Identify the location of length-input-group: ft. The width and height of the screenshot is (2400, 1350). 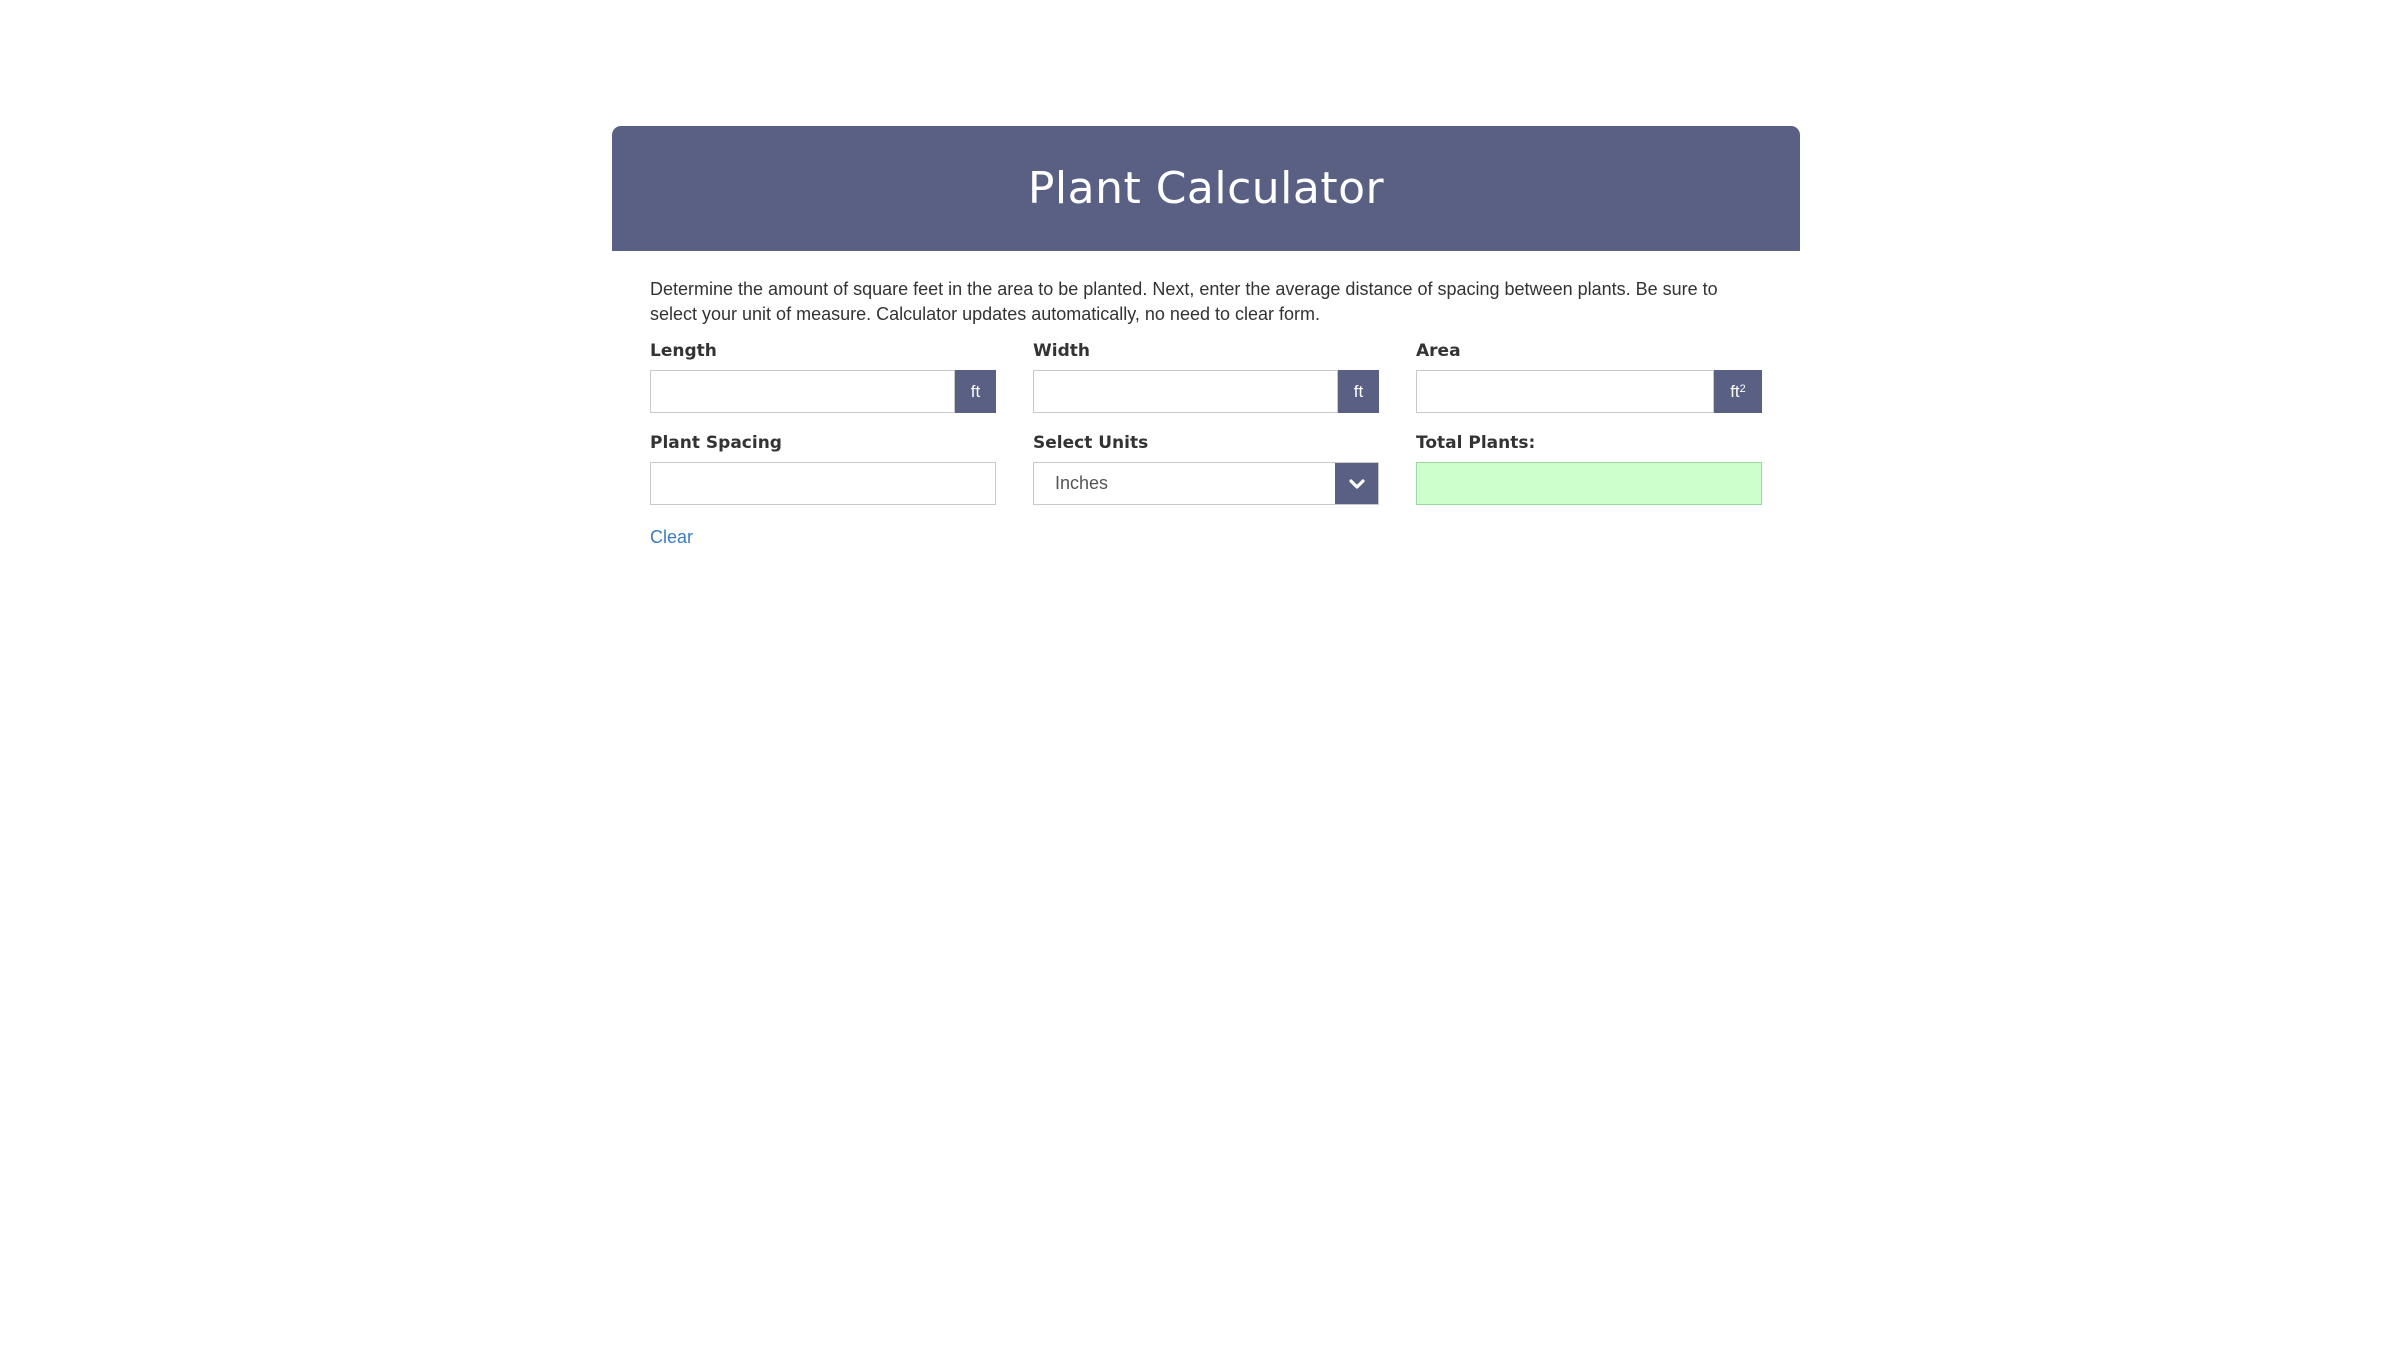
(823, 391).